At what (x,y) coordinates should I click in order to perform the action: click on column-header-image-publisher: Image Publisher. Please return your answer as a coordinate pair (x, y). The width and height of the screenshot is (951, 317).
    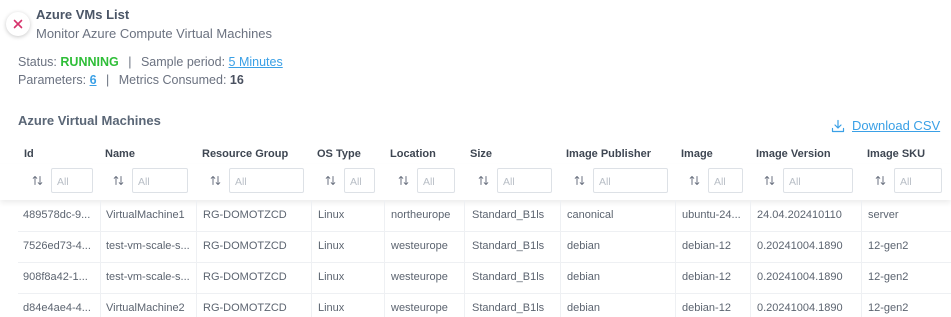
    Looking at the image, I should click on (608, 154).